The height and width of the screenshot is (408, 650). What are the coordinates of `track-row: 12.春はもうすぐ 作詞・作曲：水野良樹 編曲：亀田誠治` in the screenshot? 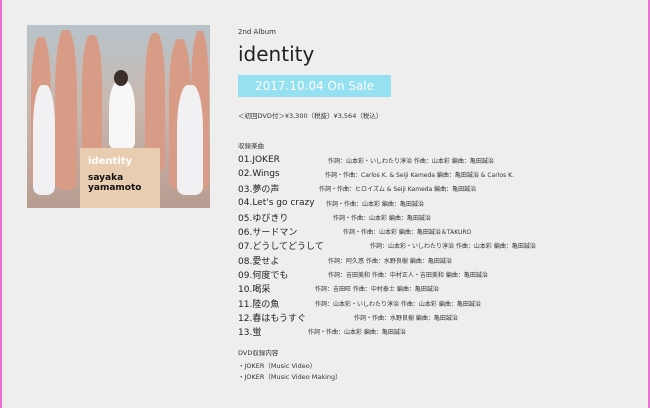 It's located at (438, 317).